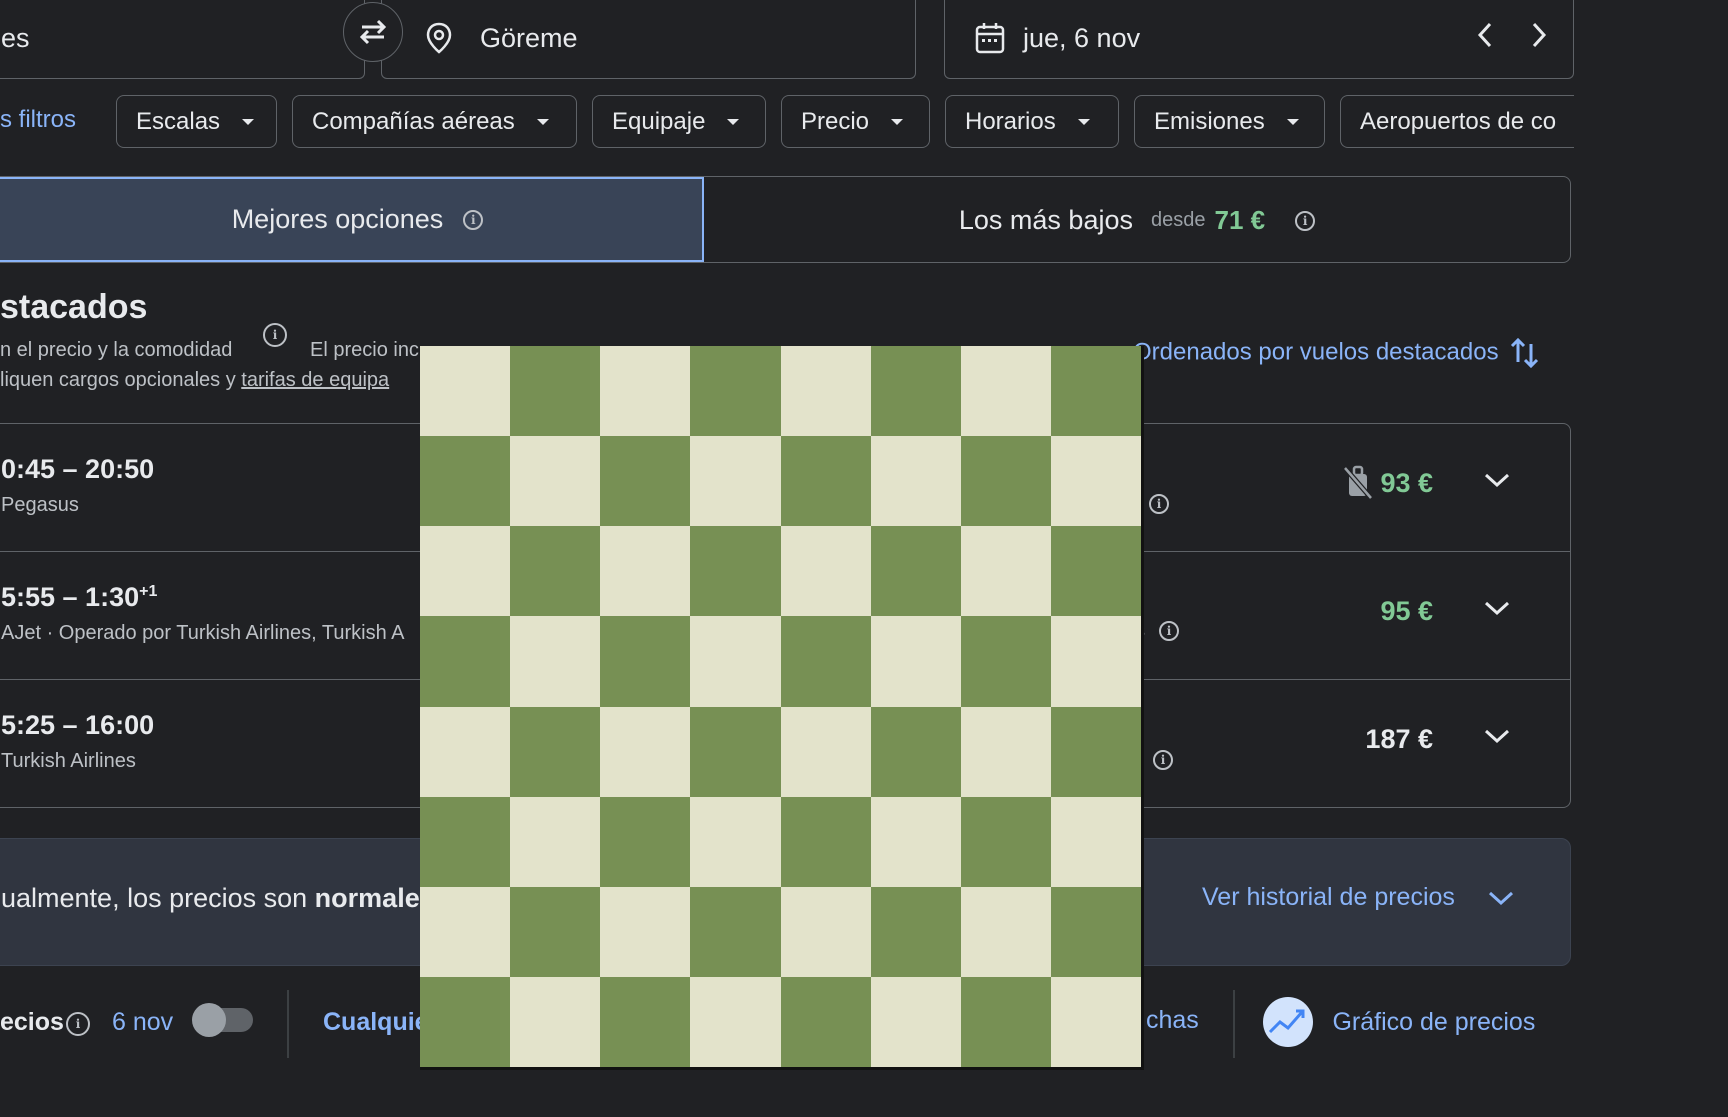 The image size is (1728, 1117). I want to click on price-history-button: Ver historial de precios, so click(1358, 897).